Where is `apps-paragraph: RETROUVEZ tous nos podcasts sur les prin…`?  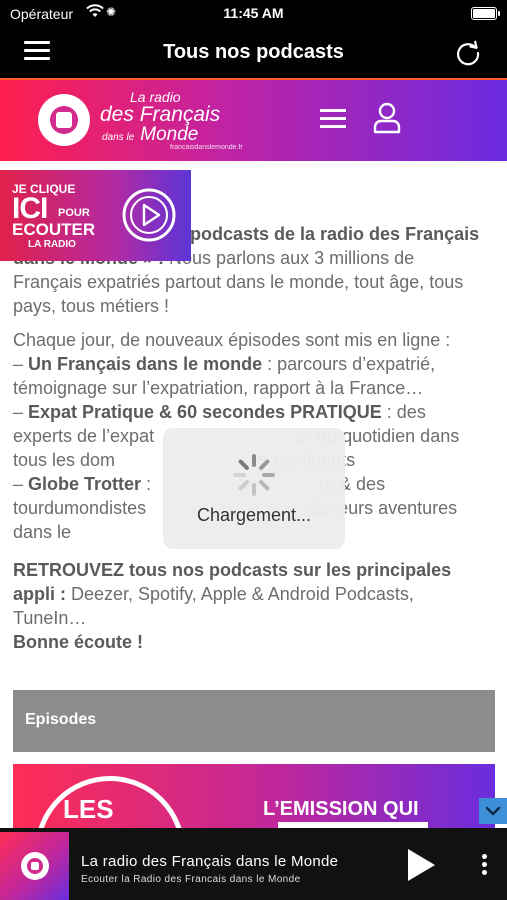 apps-paragraph: RETROUVEZ tous nos podcasts sur les prin… is located at coordinates (248, 606).